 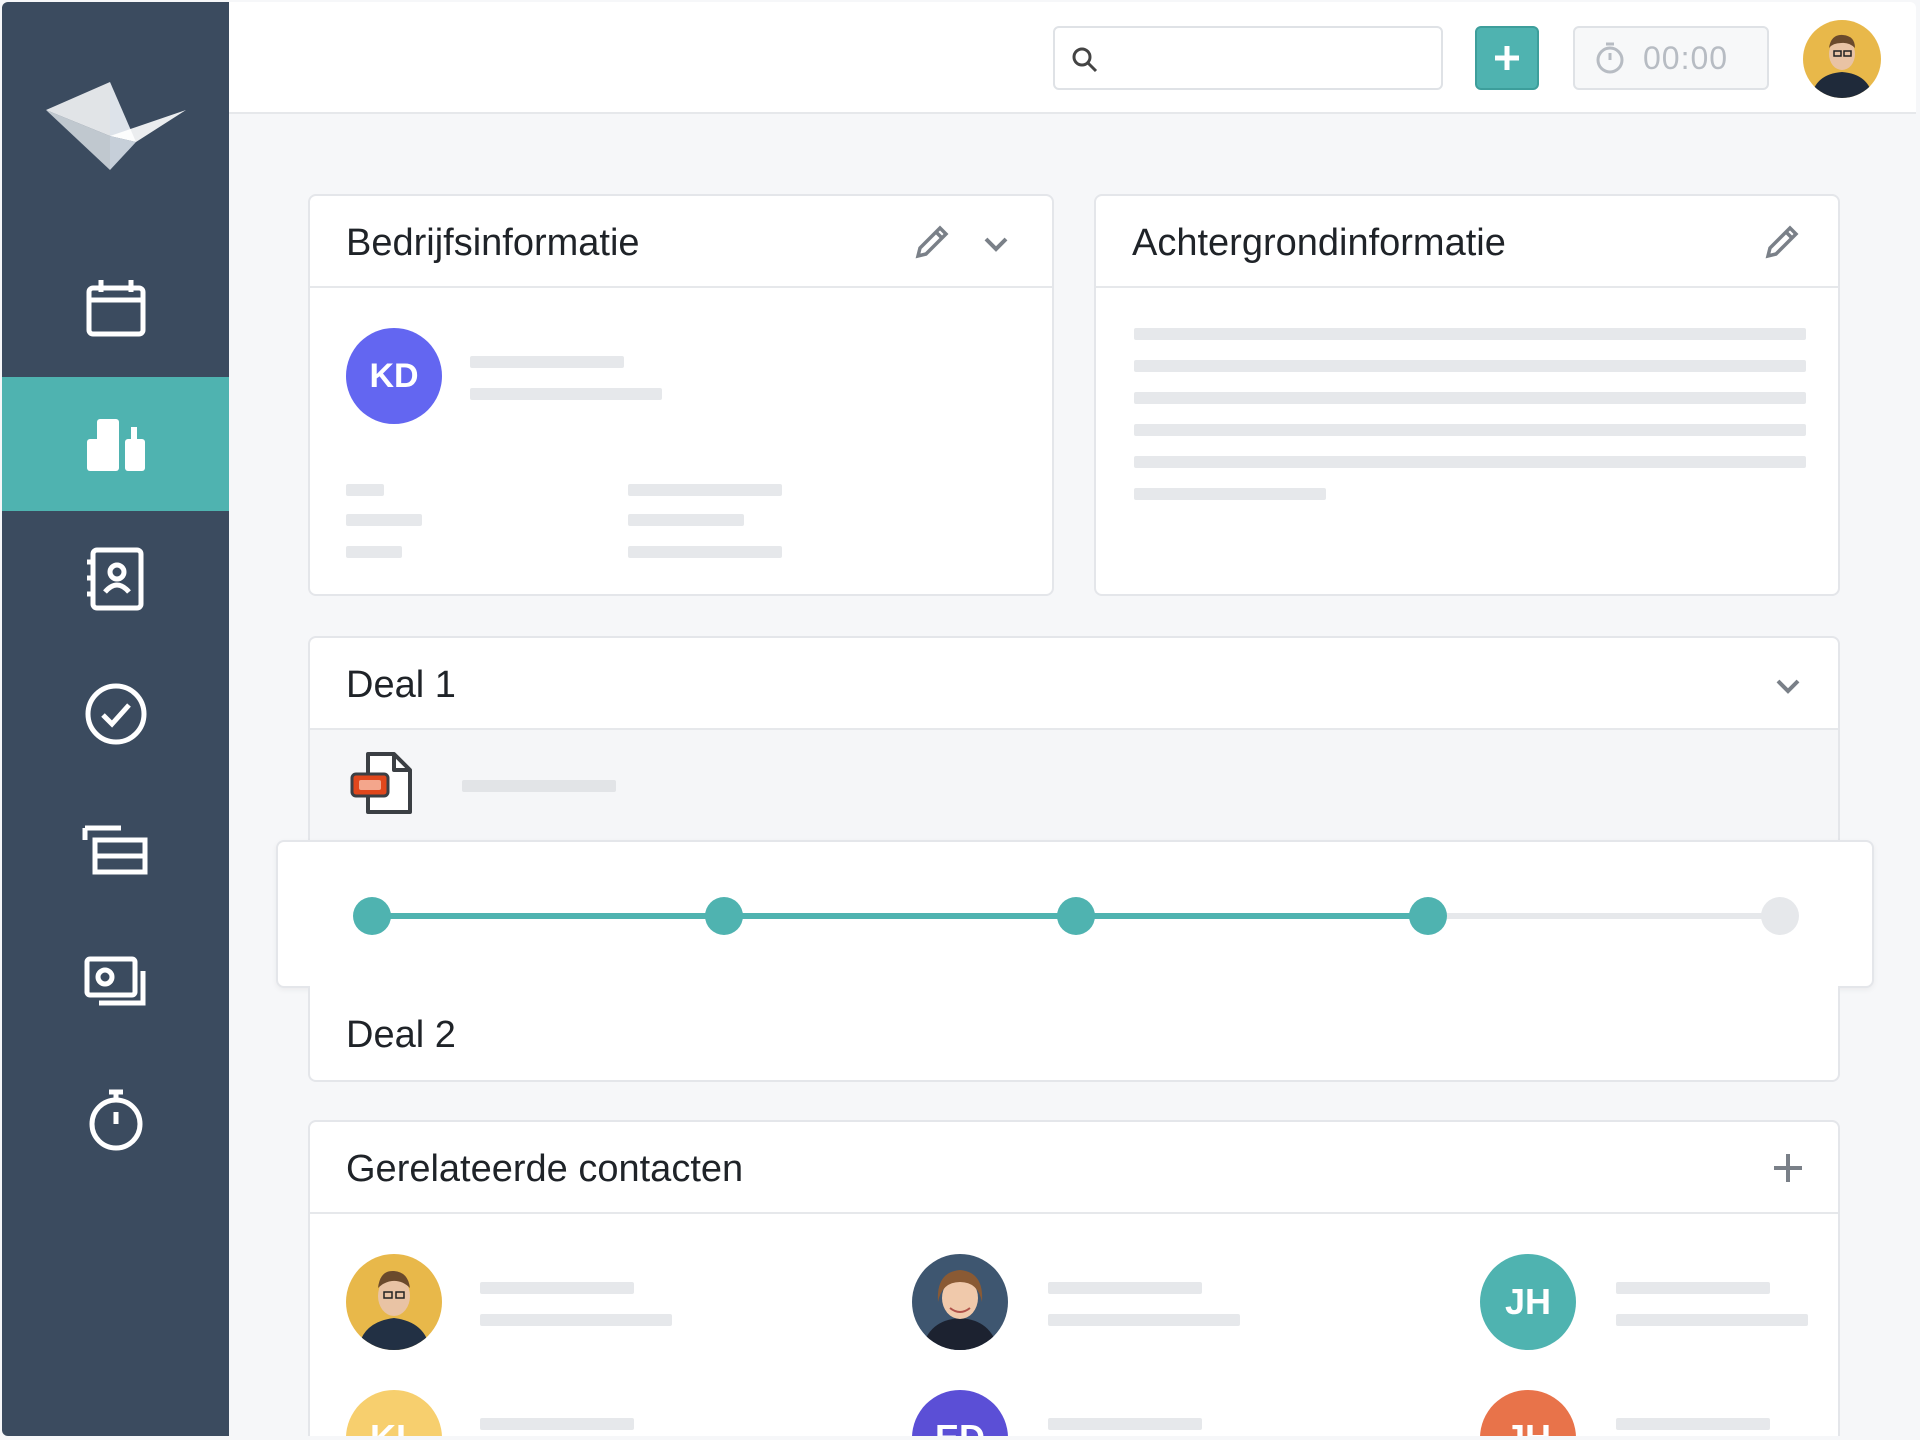 I want to click on add-button, so click(x=1507, y=58).